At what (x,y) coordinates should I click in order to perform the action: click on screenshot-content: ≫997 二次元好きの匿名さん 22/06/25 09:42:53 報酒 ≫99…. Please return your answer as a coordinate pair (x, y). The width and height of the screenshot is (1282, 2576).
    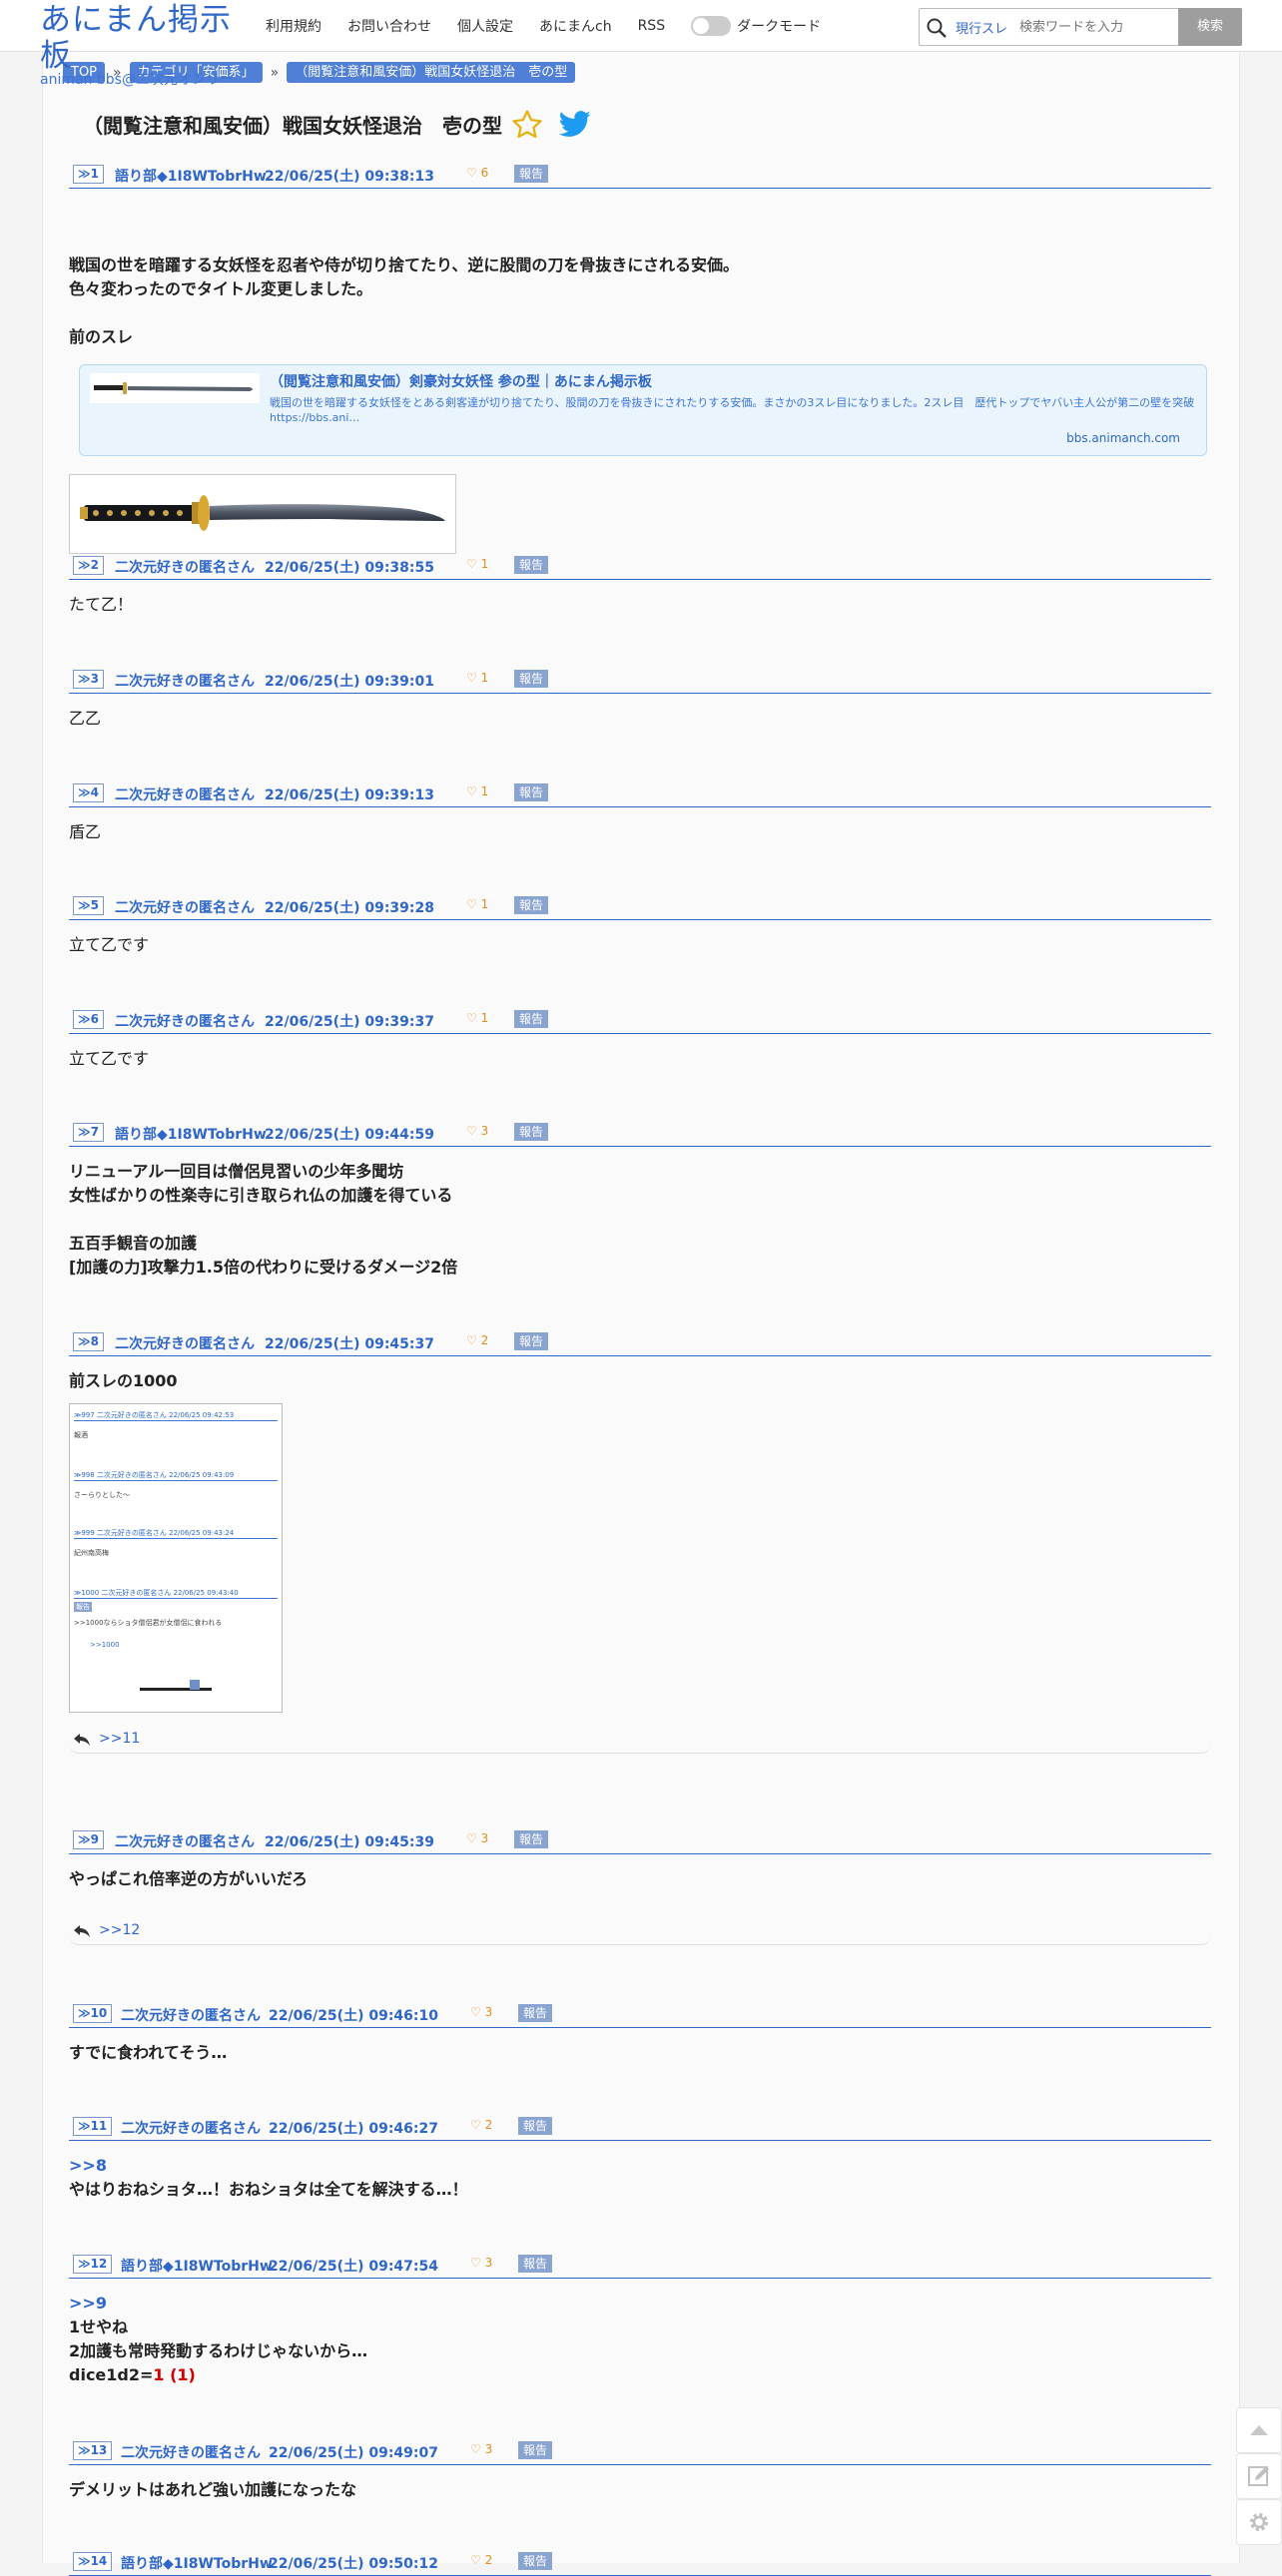
    Looking at the image, I should click on (176, 1558).